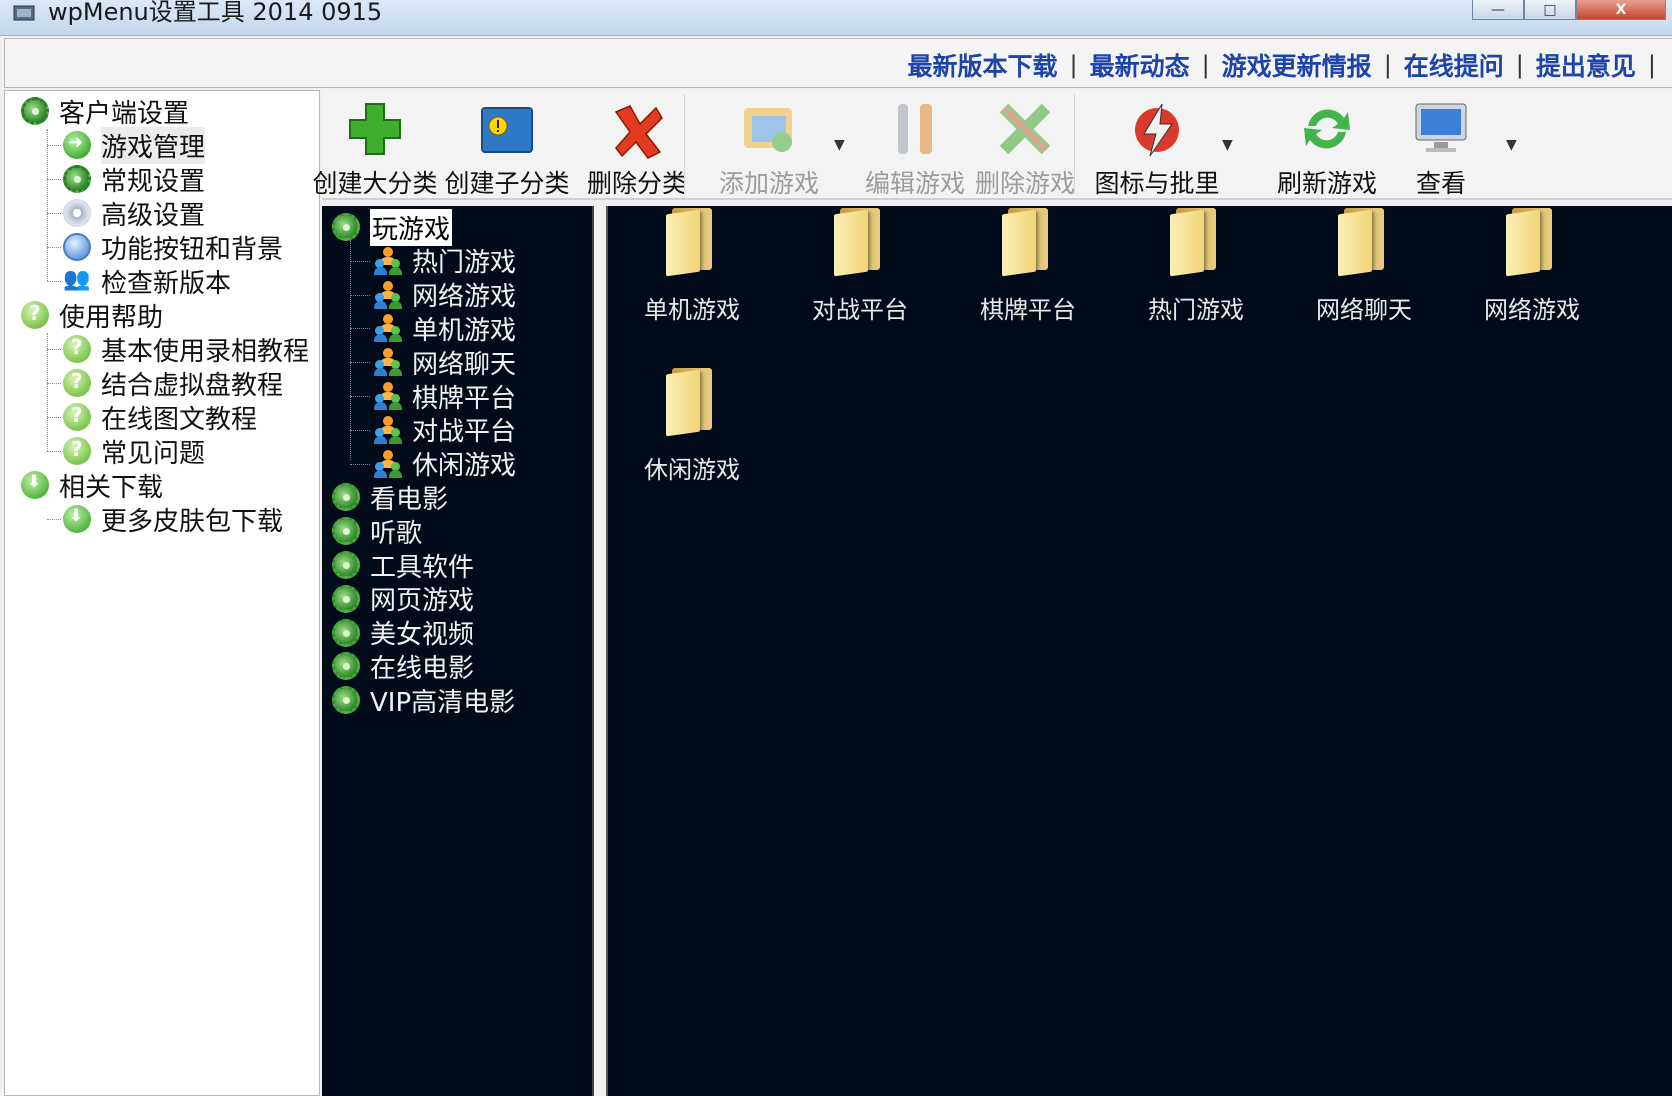  What do you see at coordinates (445, 362) in the screenshot?
I see `tree-item-4: 网络聊天` at bounding box center [445, 362].